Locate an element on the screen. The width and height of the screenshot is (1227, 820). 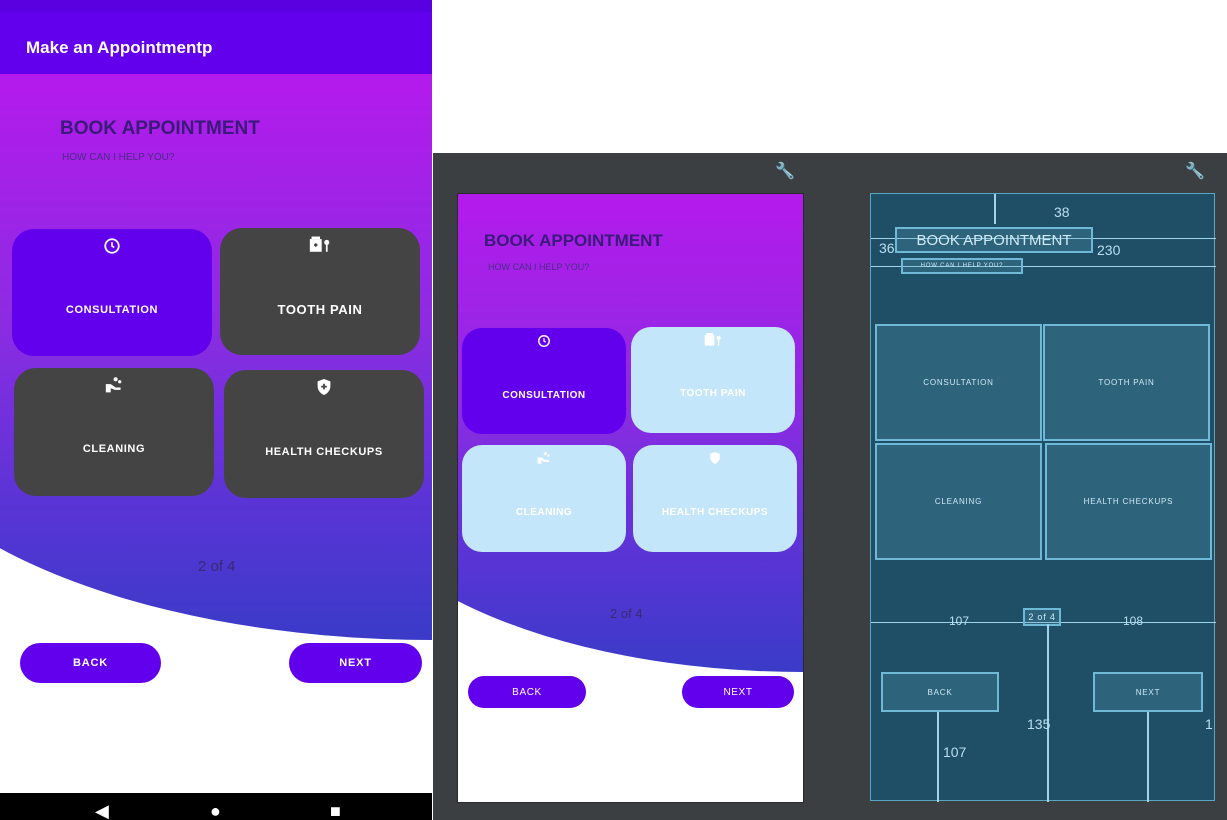
blueprint-tile-cleaning: CLEANING is located at coordinates (958, 501).